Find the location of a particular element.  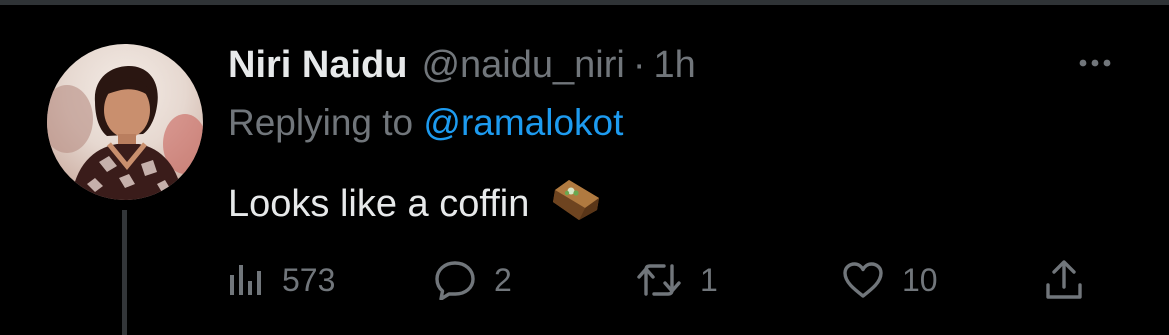

tweet-text-container: Looks like a coffin is located at coordinates (416, 204).